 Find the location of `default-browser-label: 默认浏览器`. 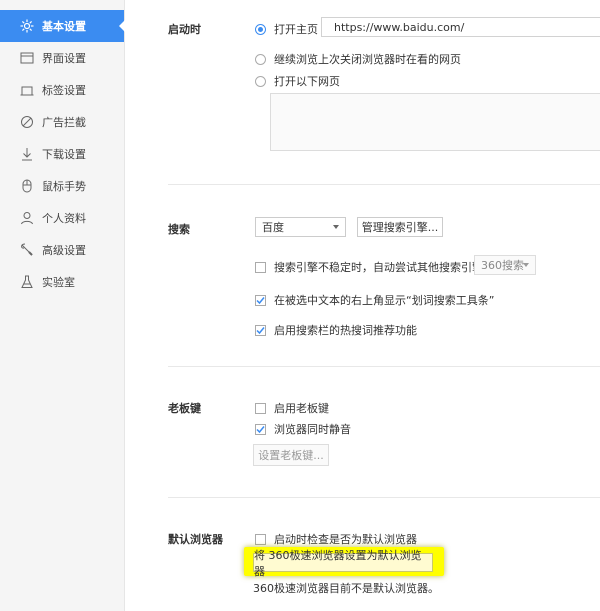

default-browser-label: 默认浏览器 is located at coordinates (195, 539).